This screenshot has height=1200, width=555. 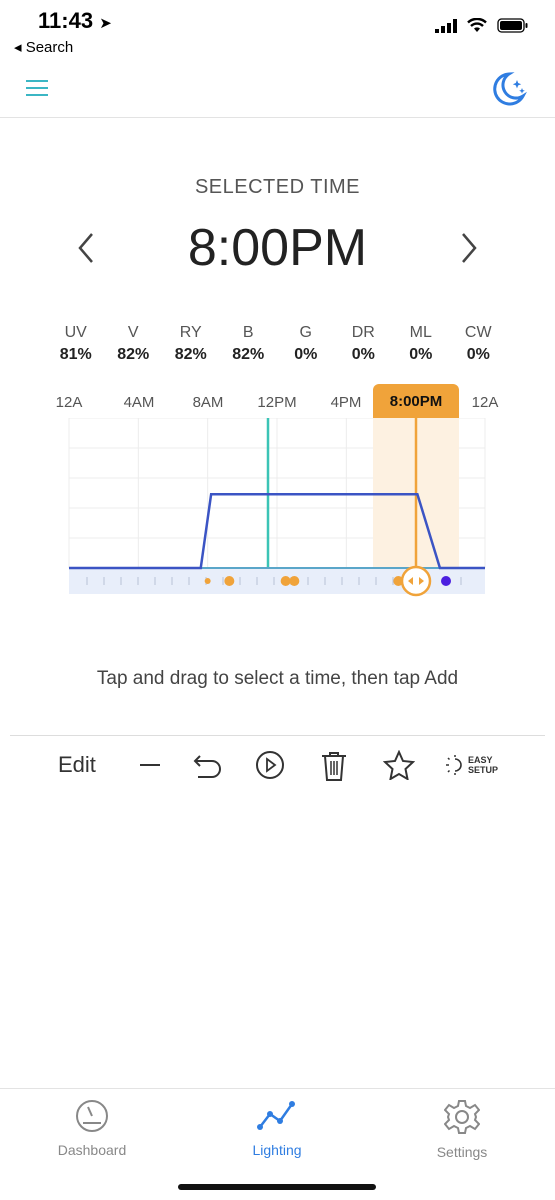 What do you see at coordinates (472, 765) in the screenshot?
I see `easy-setup-button: EASY SETUP` at bounding box center [472, 765].